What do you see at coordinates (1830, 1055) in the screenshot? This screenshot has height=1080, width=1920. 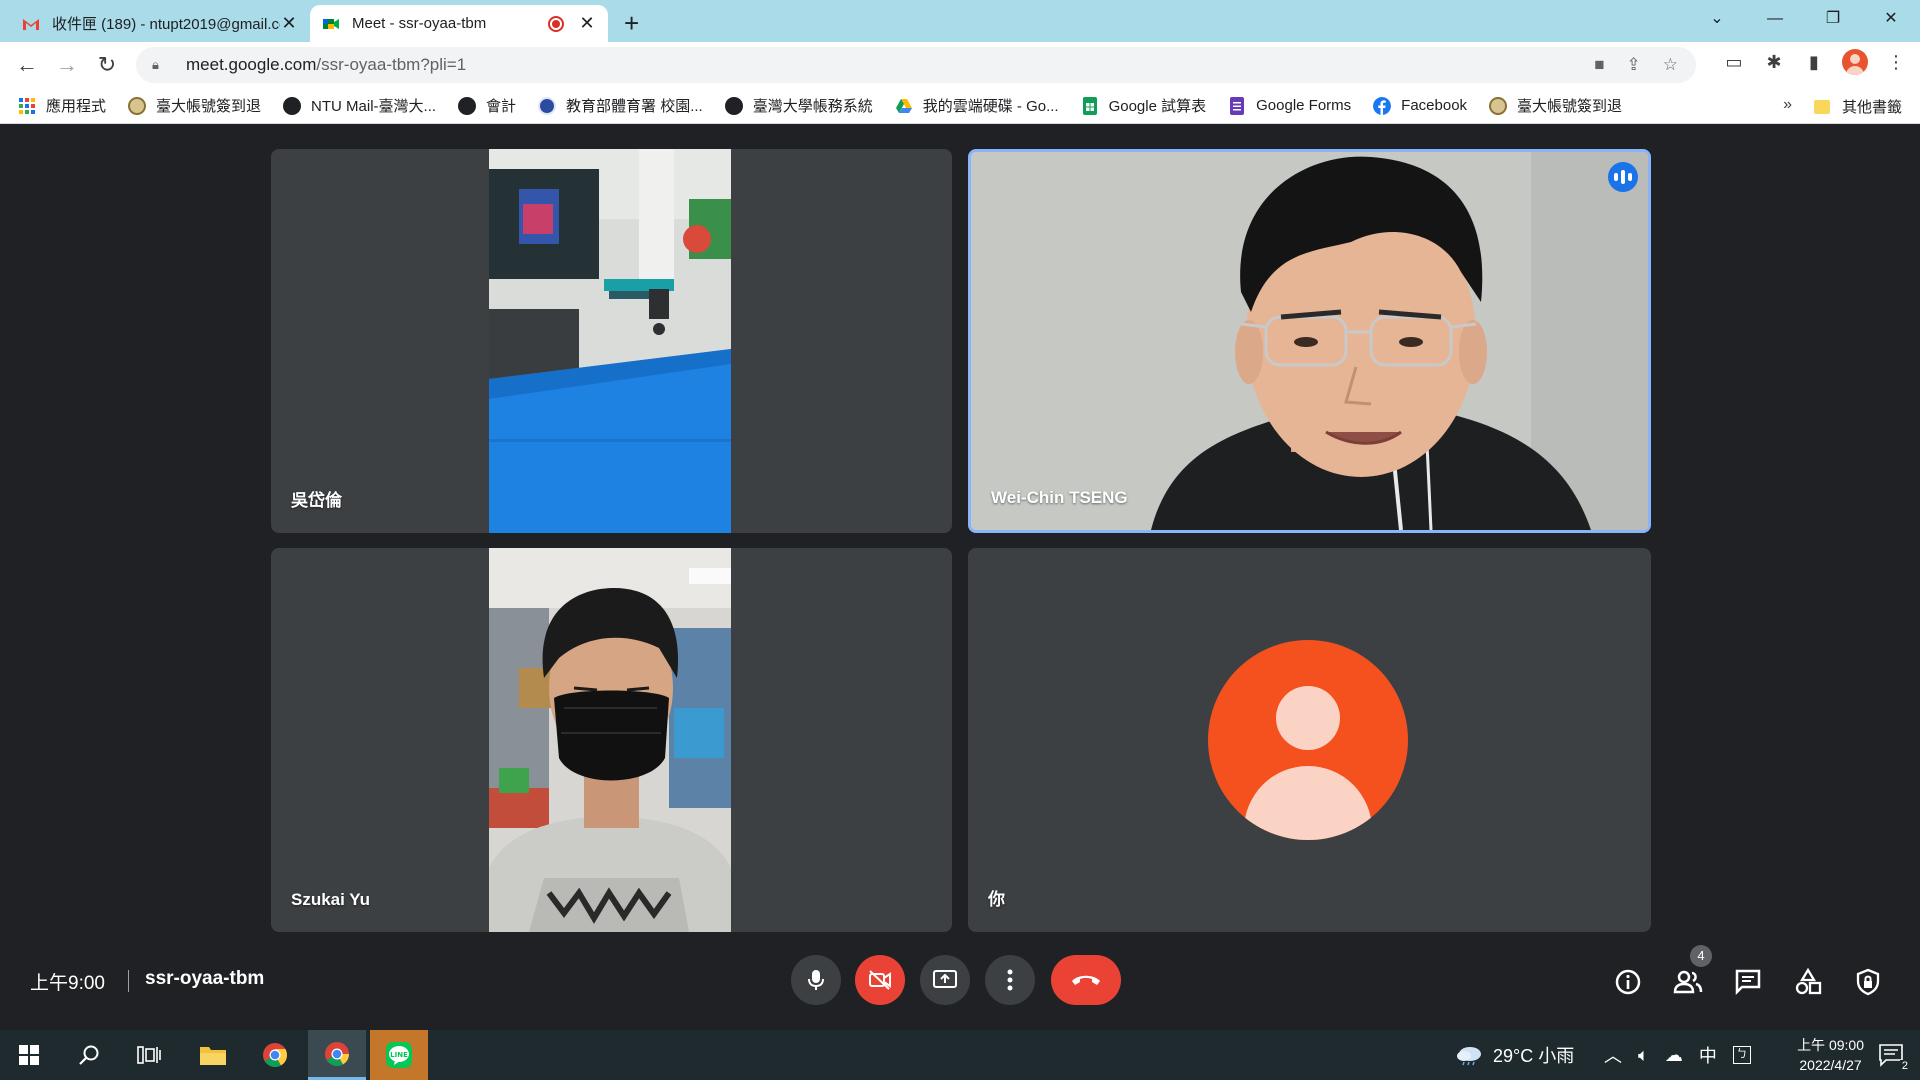 I see `taskbar-clock: 上午 09:00 2022/4/27` at bounding box center [1830, 1055].